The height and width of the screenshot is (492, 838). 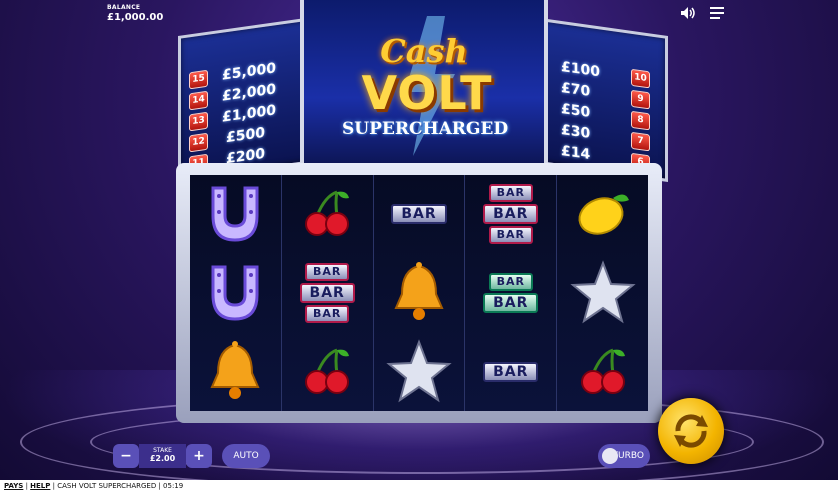 What do you see at coordinates (610, 456) in the screenshot?
I see `turbo-icon` at bounding box center [610, 456].